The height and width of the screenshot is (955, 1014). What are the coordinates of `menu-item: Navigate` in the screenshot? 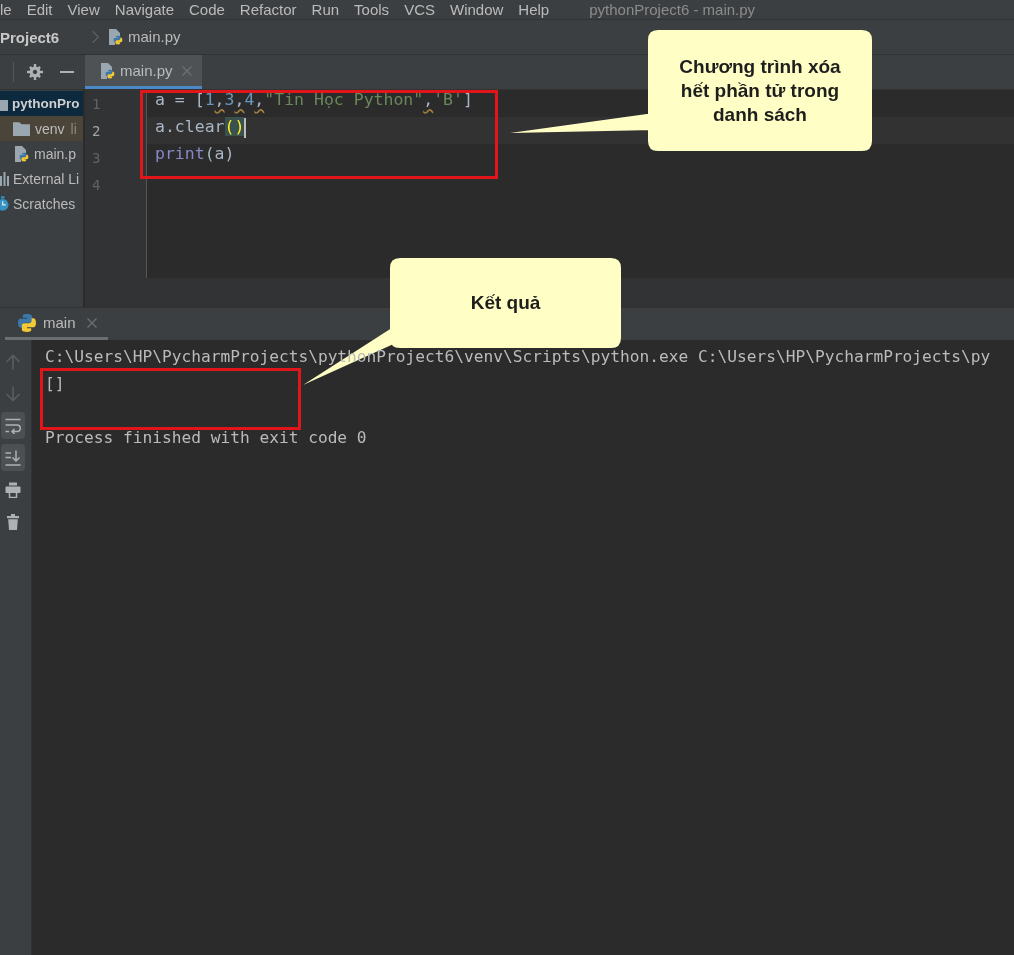 It's located at (144, 9).